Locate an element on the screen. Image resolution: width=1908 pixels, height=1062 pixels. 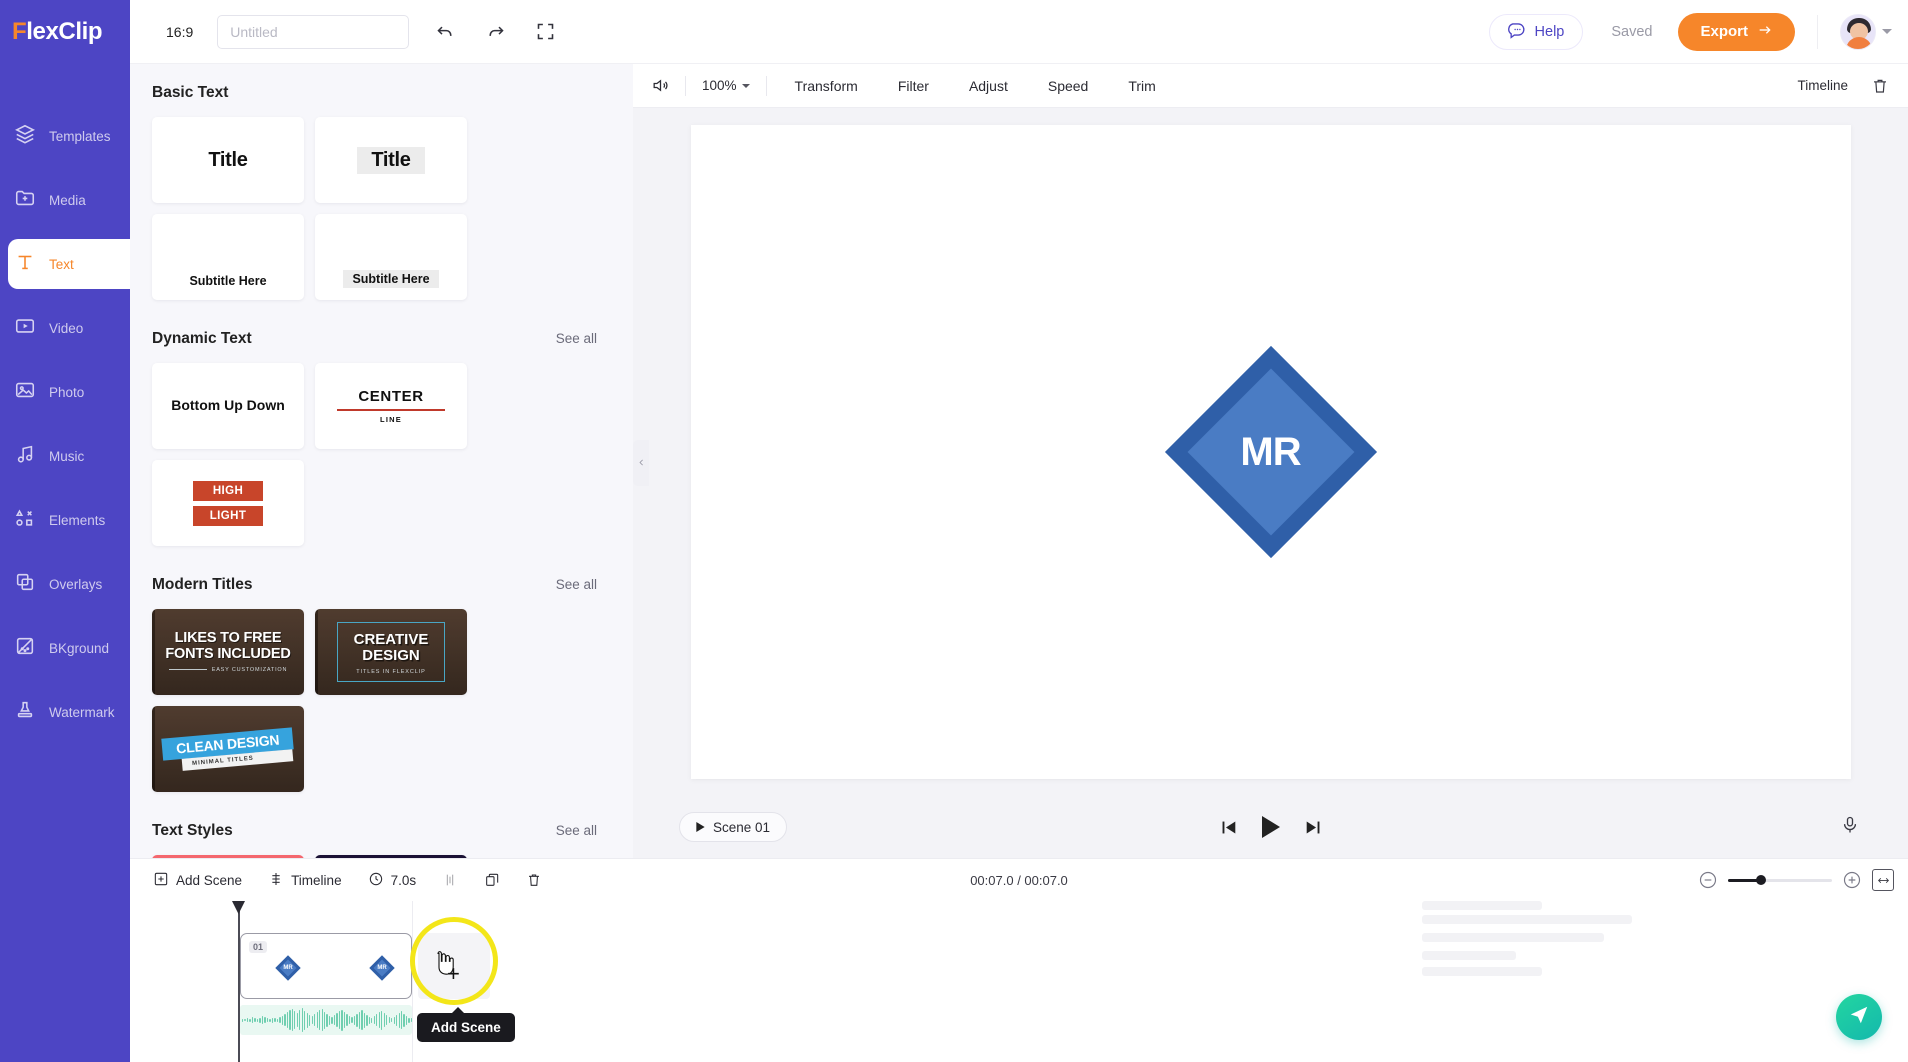
playhead-handle is located at coordinates (238, 907).